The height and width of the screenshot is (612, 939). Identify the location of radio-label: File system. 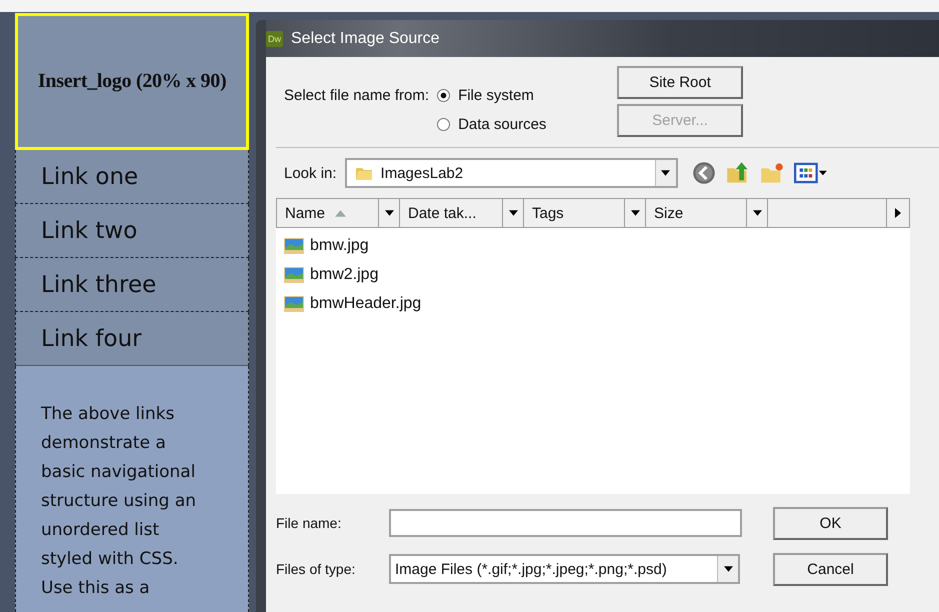
(496, 95).